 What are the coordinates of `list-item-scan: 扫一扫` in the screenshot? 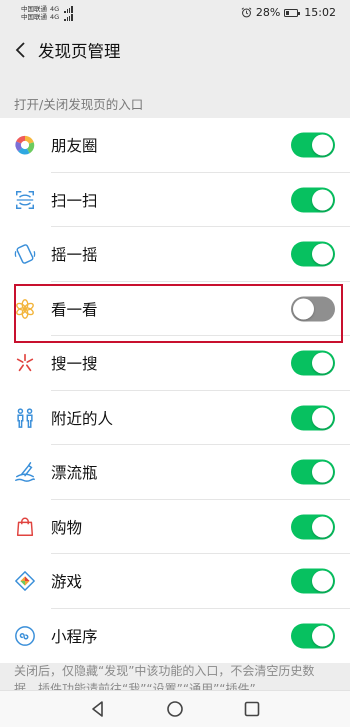 It's located at (175, 200).